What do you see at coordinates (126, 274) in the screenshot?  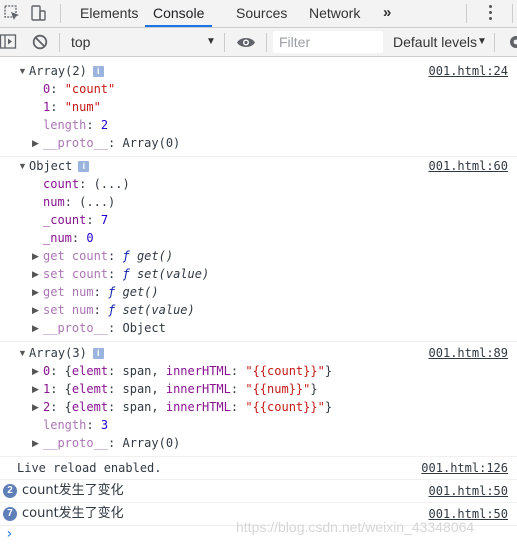 I see `setter-entry: set count: ƒ set(value)` at bounding box center [126, 274].